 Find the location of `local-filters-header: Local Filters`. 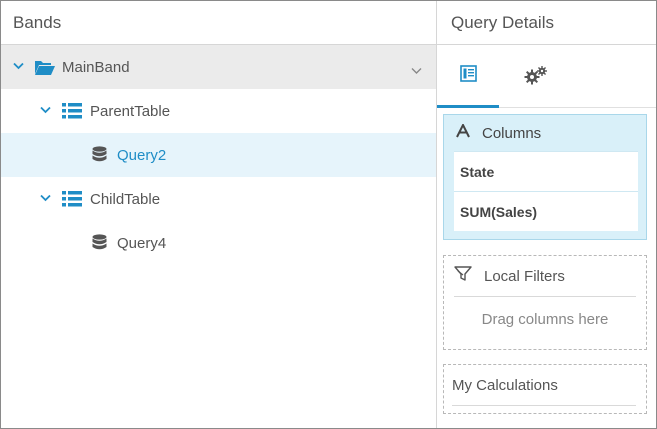

local-filters-header: Local Filters is located at coordinates (545, 276).